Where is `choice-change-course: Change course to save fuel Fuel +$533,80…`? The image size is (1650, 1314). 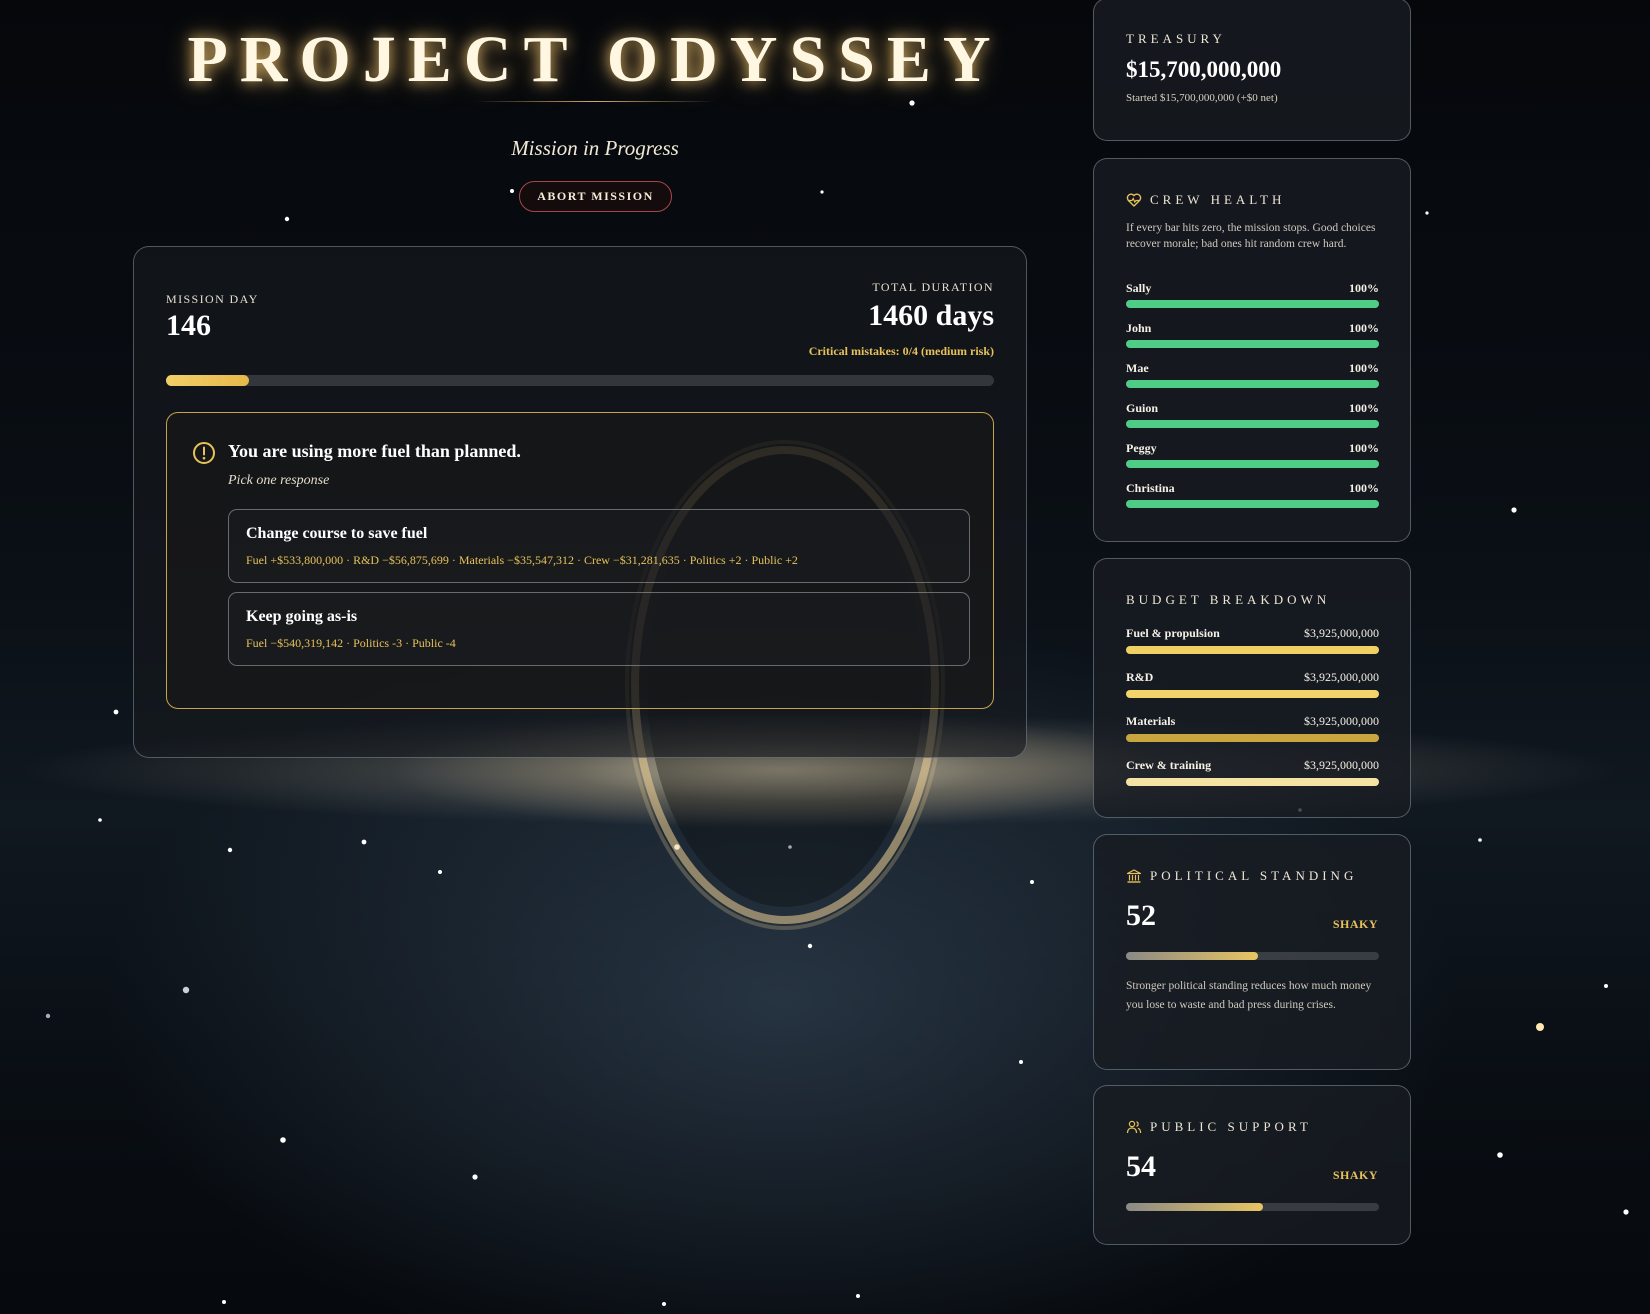
choice-change-course: Change course to save fuel Fuel +$533,80… is located at coordinates (599, 546).